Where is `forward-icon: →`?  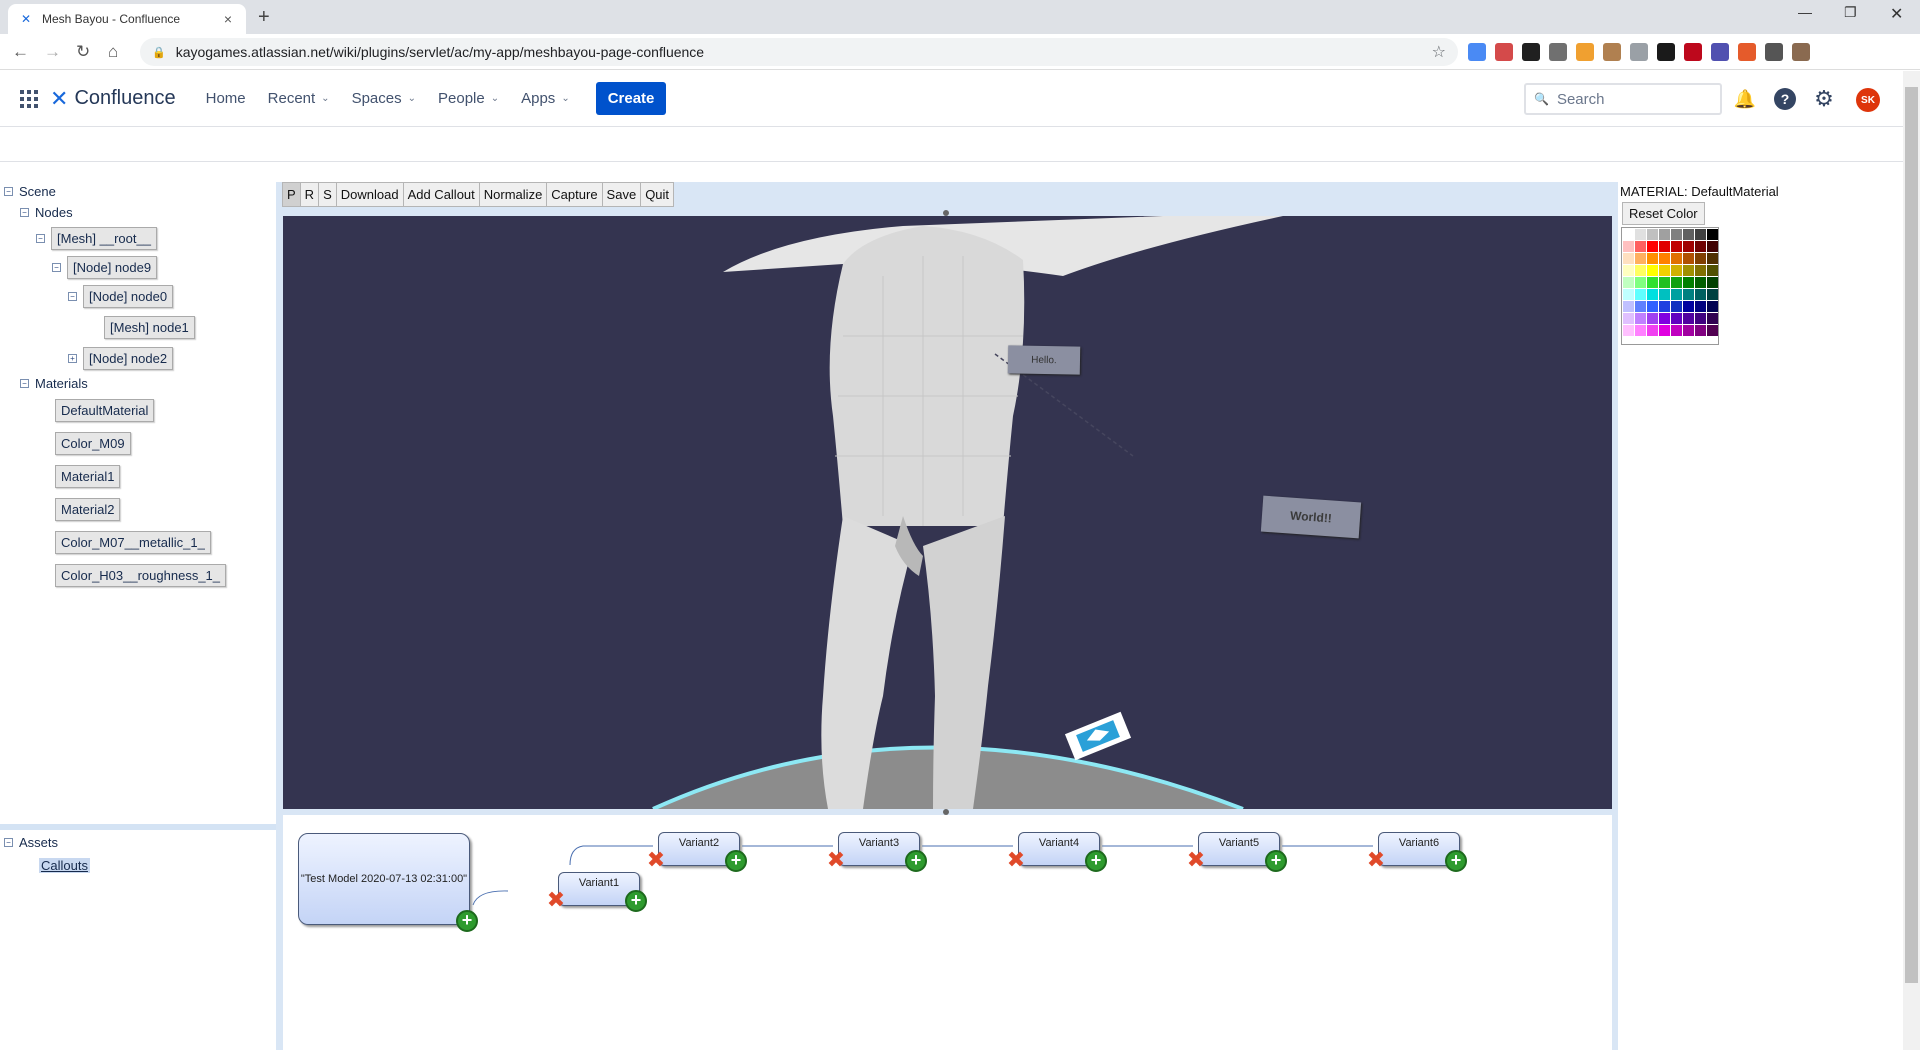 forward-icon: → is located at coordinates (52, 52).